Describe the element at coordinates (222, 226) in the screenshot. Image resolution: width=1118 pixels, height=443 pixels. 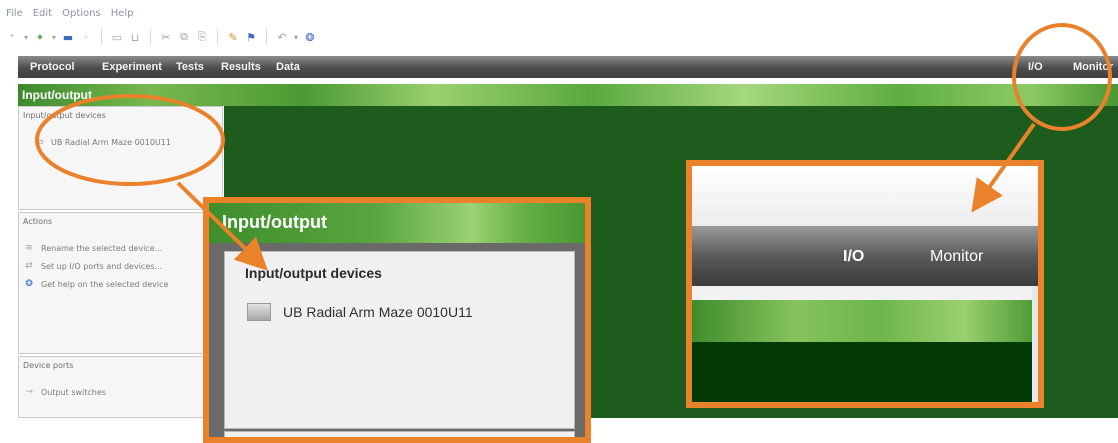
I see `callout-arrow-left` at that location.